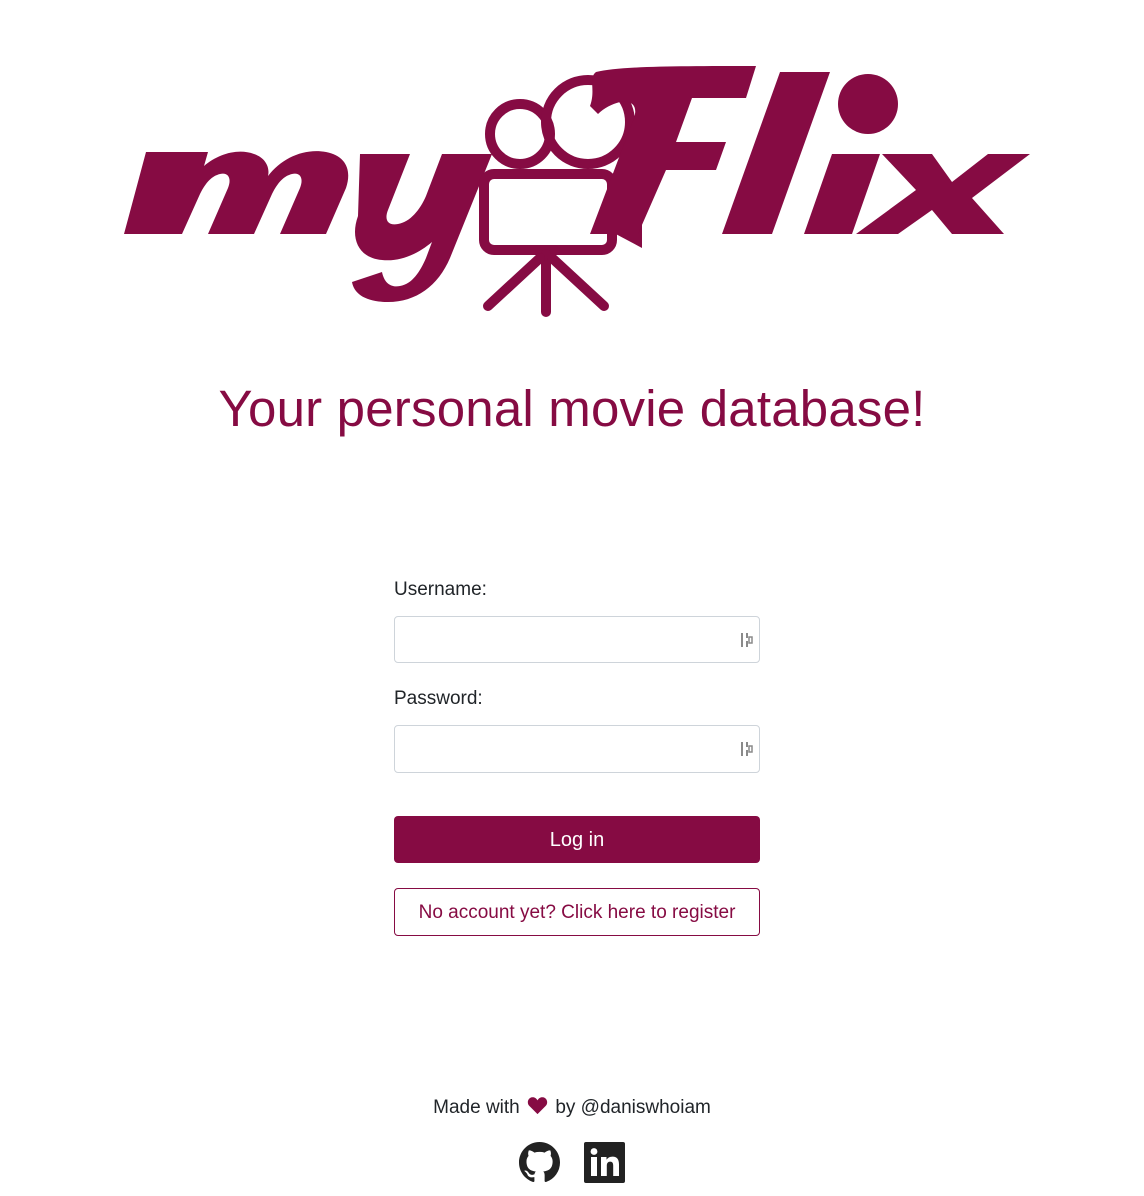  I want to click on linkedin-icon, so click(604, 1162).